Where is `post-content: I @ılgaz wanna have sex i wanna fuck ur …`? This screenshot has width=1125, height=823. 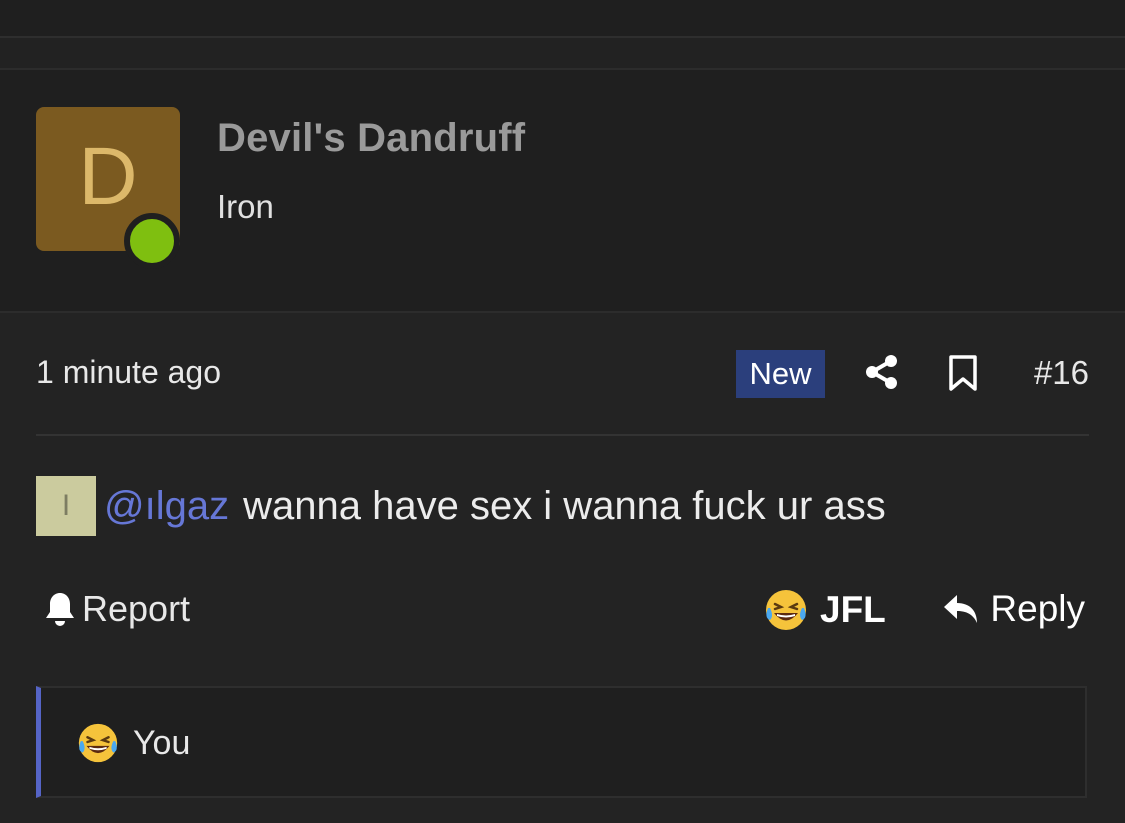
post-content: I @ılgaz wanna have sex i wanna fuck ur … is located at coordinates (461, 506).